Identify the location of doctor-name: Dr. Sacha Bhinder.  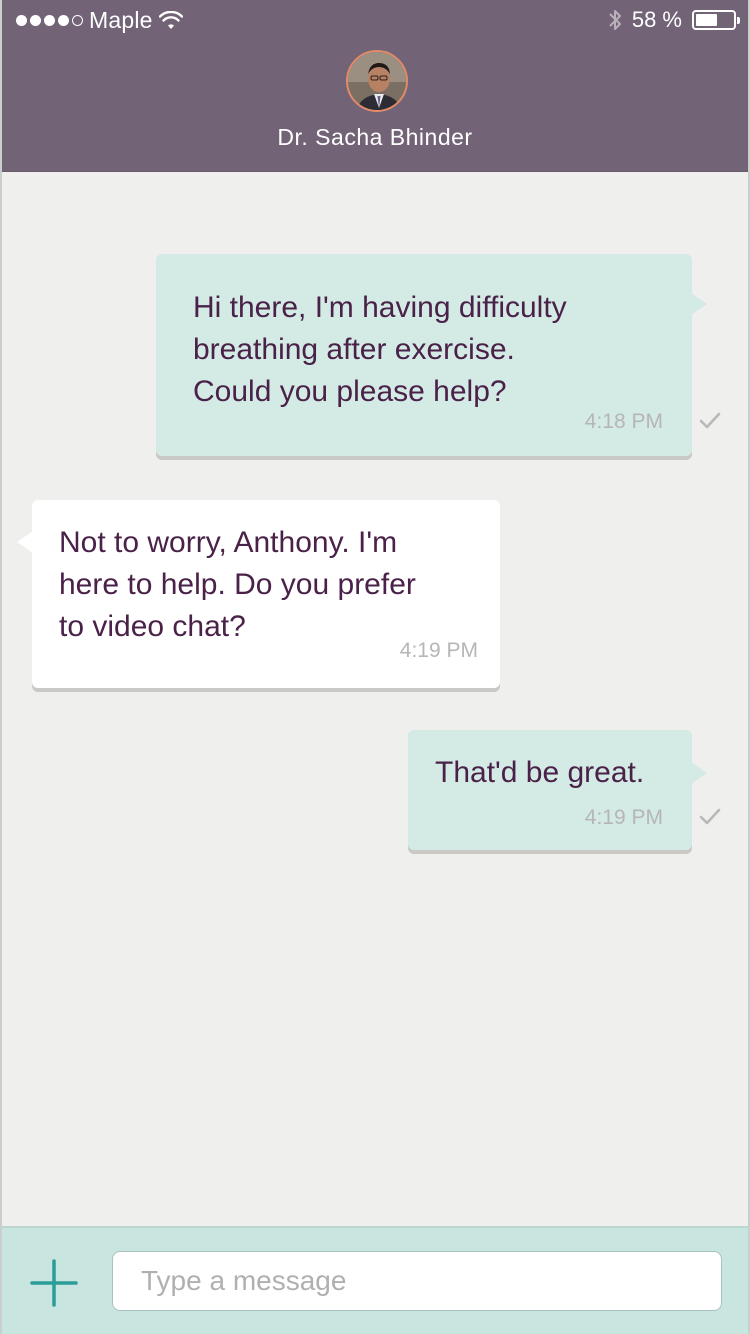
(375, 137).